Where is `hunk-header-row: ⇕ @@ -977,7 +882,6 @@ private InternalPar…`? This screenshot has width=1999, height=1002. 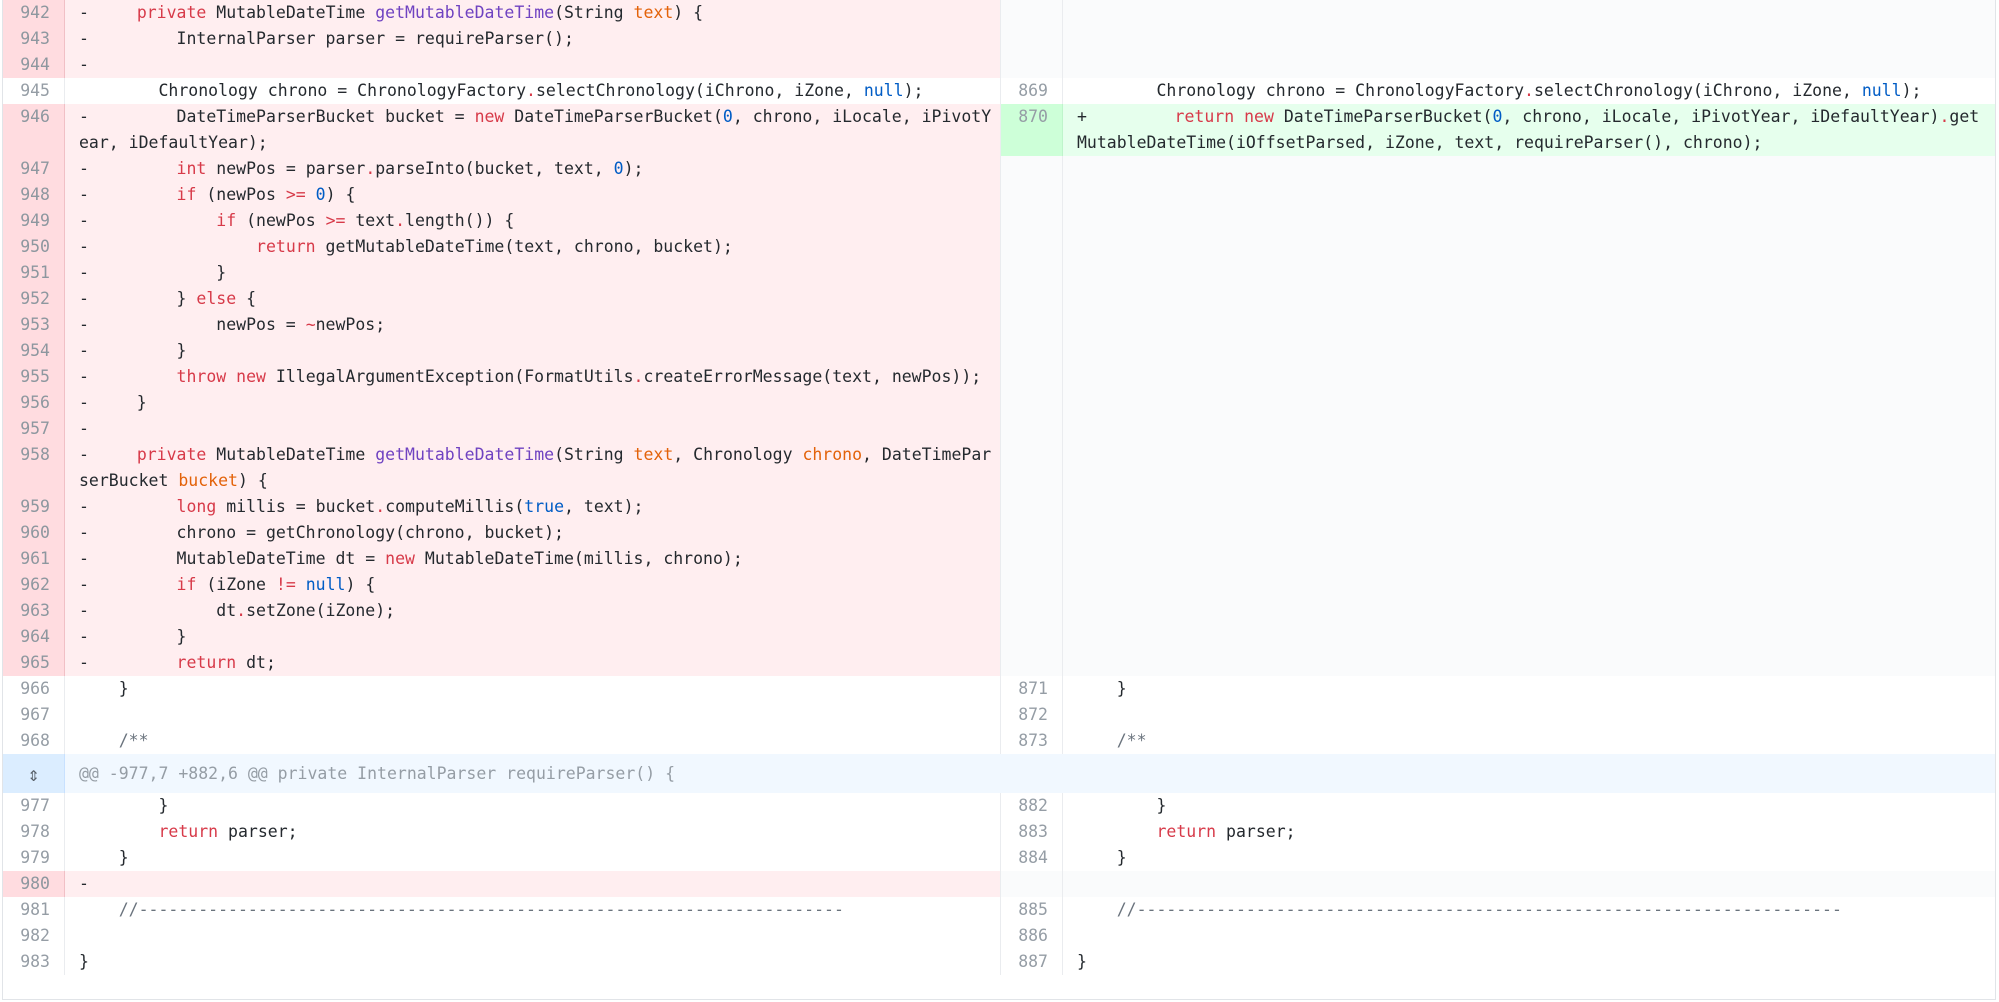
hunk-header-row: ⇕ @@ -977,7 +882,6 @@ private InternalPar… is located at coordinates (999, 773).